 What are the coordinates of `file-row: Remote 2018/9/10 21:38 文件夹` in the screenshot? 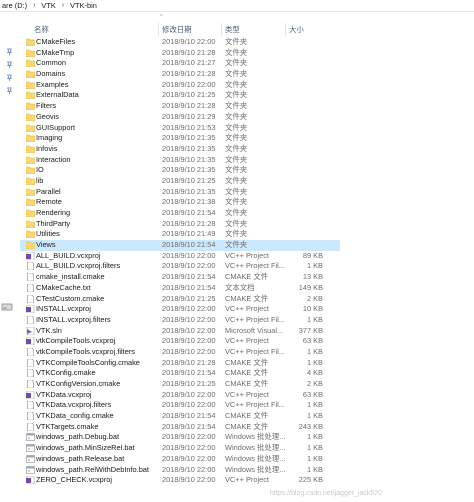 It's located at (180, 202).